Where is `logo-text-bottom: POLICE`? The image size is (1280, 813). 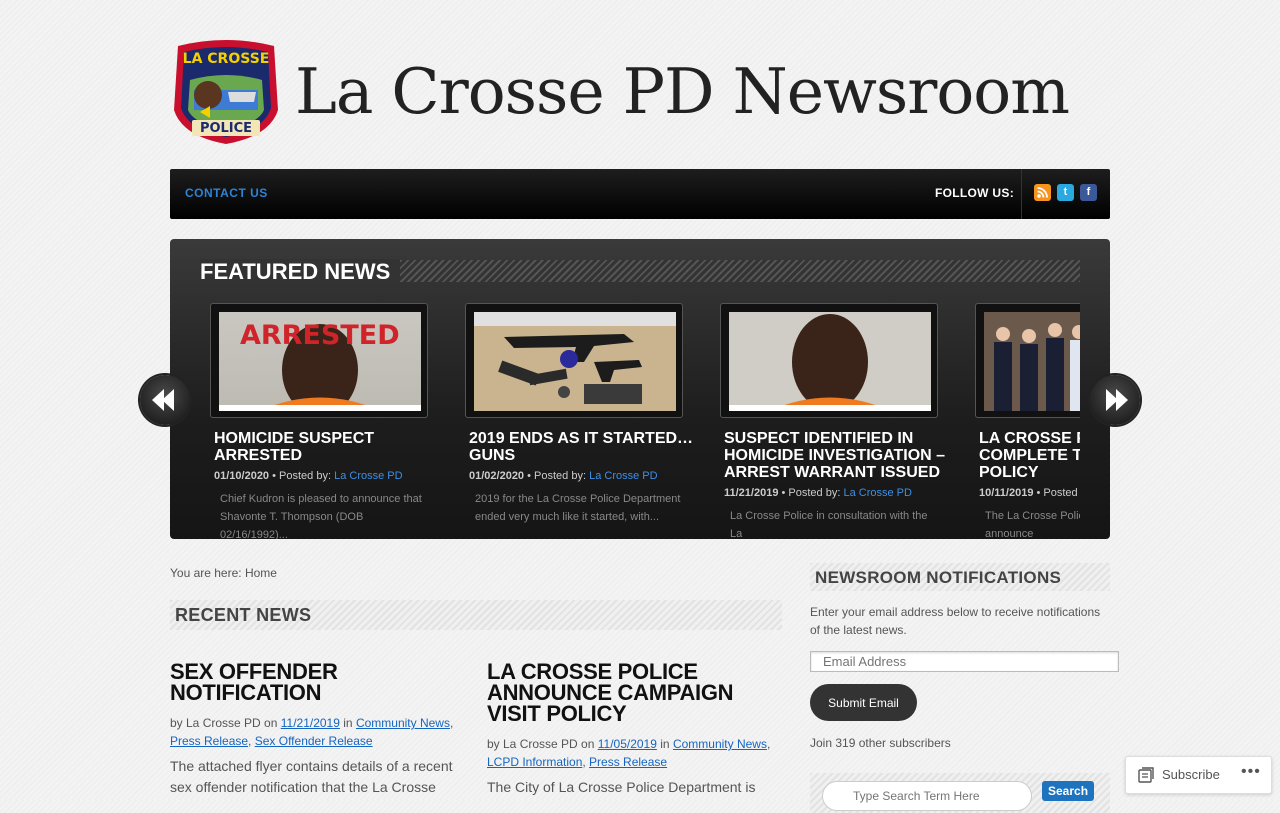
logo-text-bottom: POLICE is located at coordinates (226, 128).